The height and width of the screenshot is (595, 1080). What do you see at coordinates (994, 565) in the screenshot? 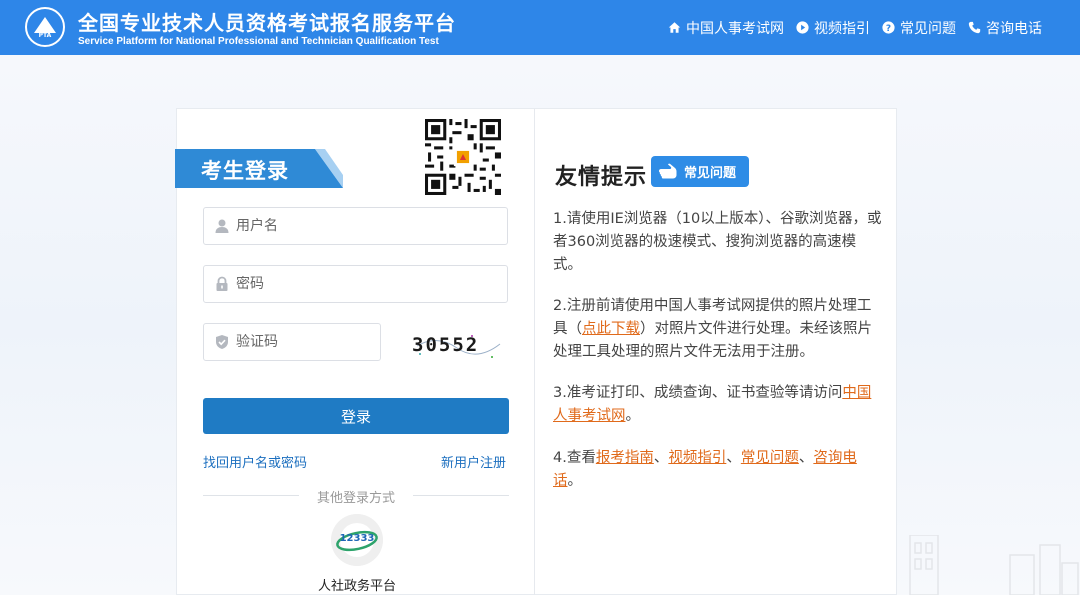
I see `buildings-decoration` at bounding box center [994, 565].